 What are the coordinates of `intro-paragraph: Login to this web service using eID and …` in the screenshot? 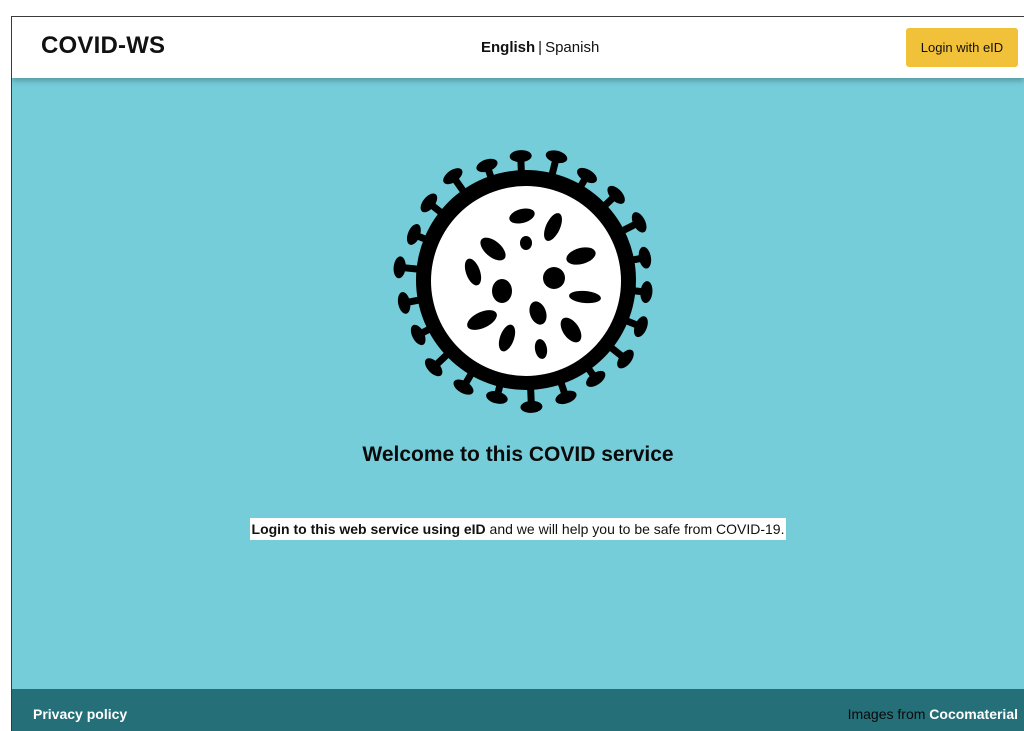 It's located at (518, 529).